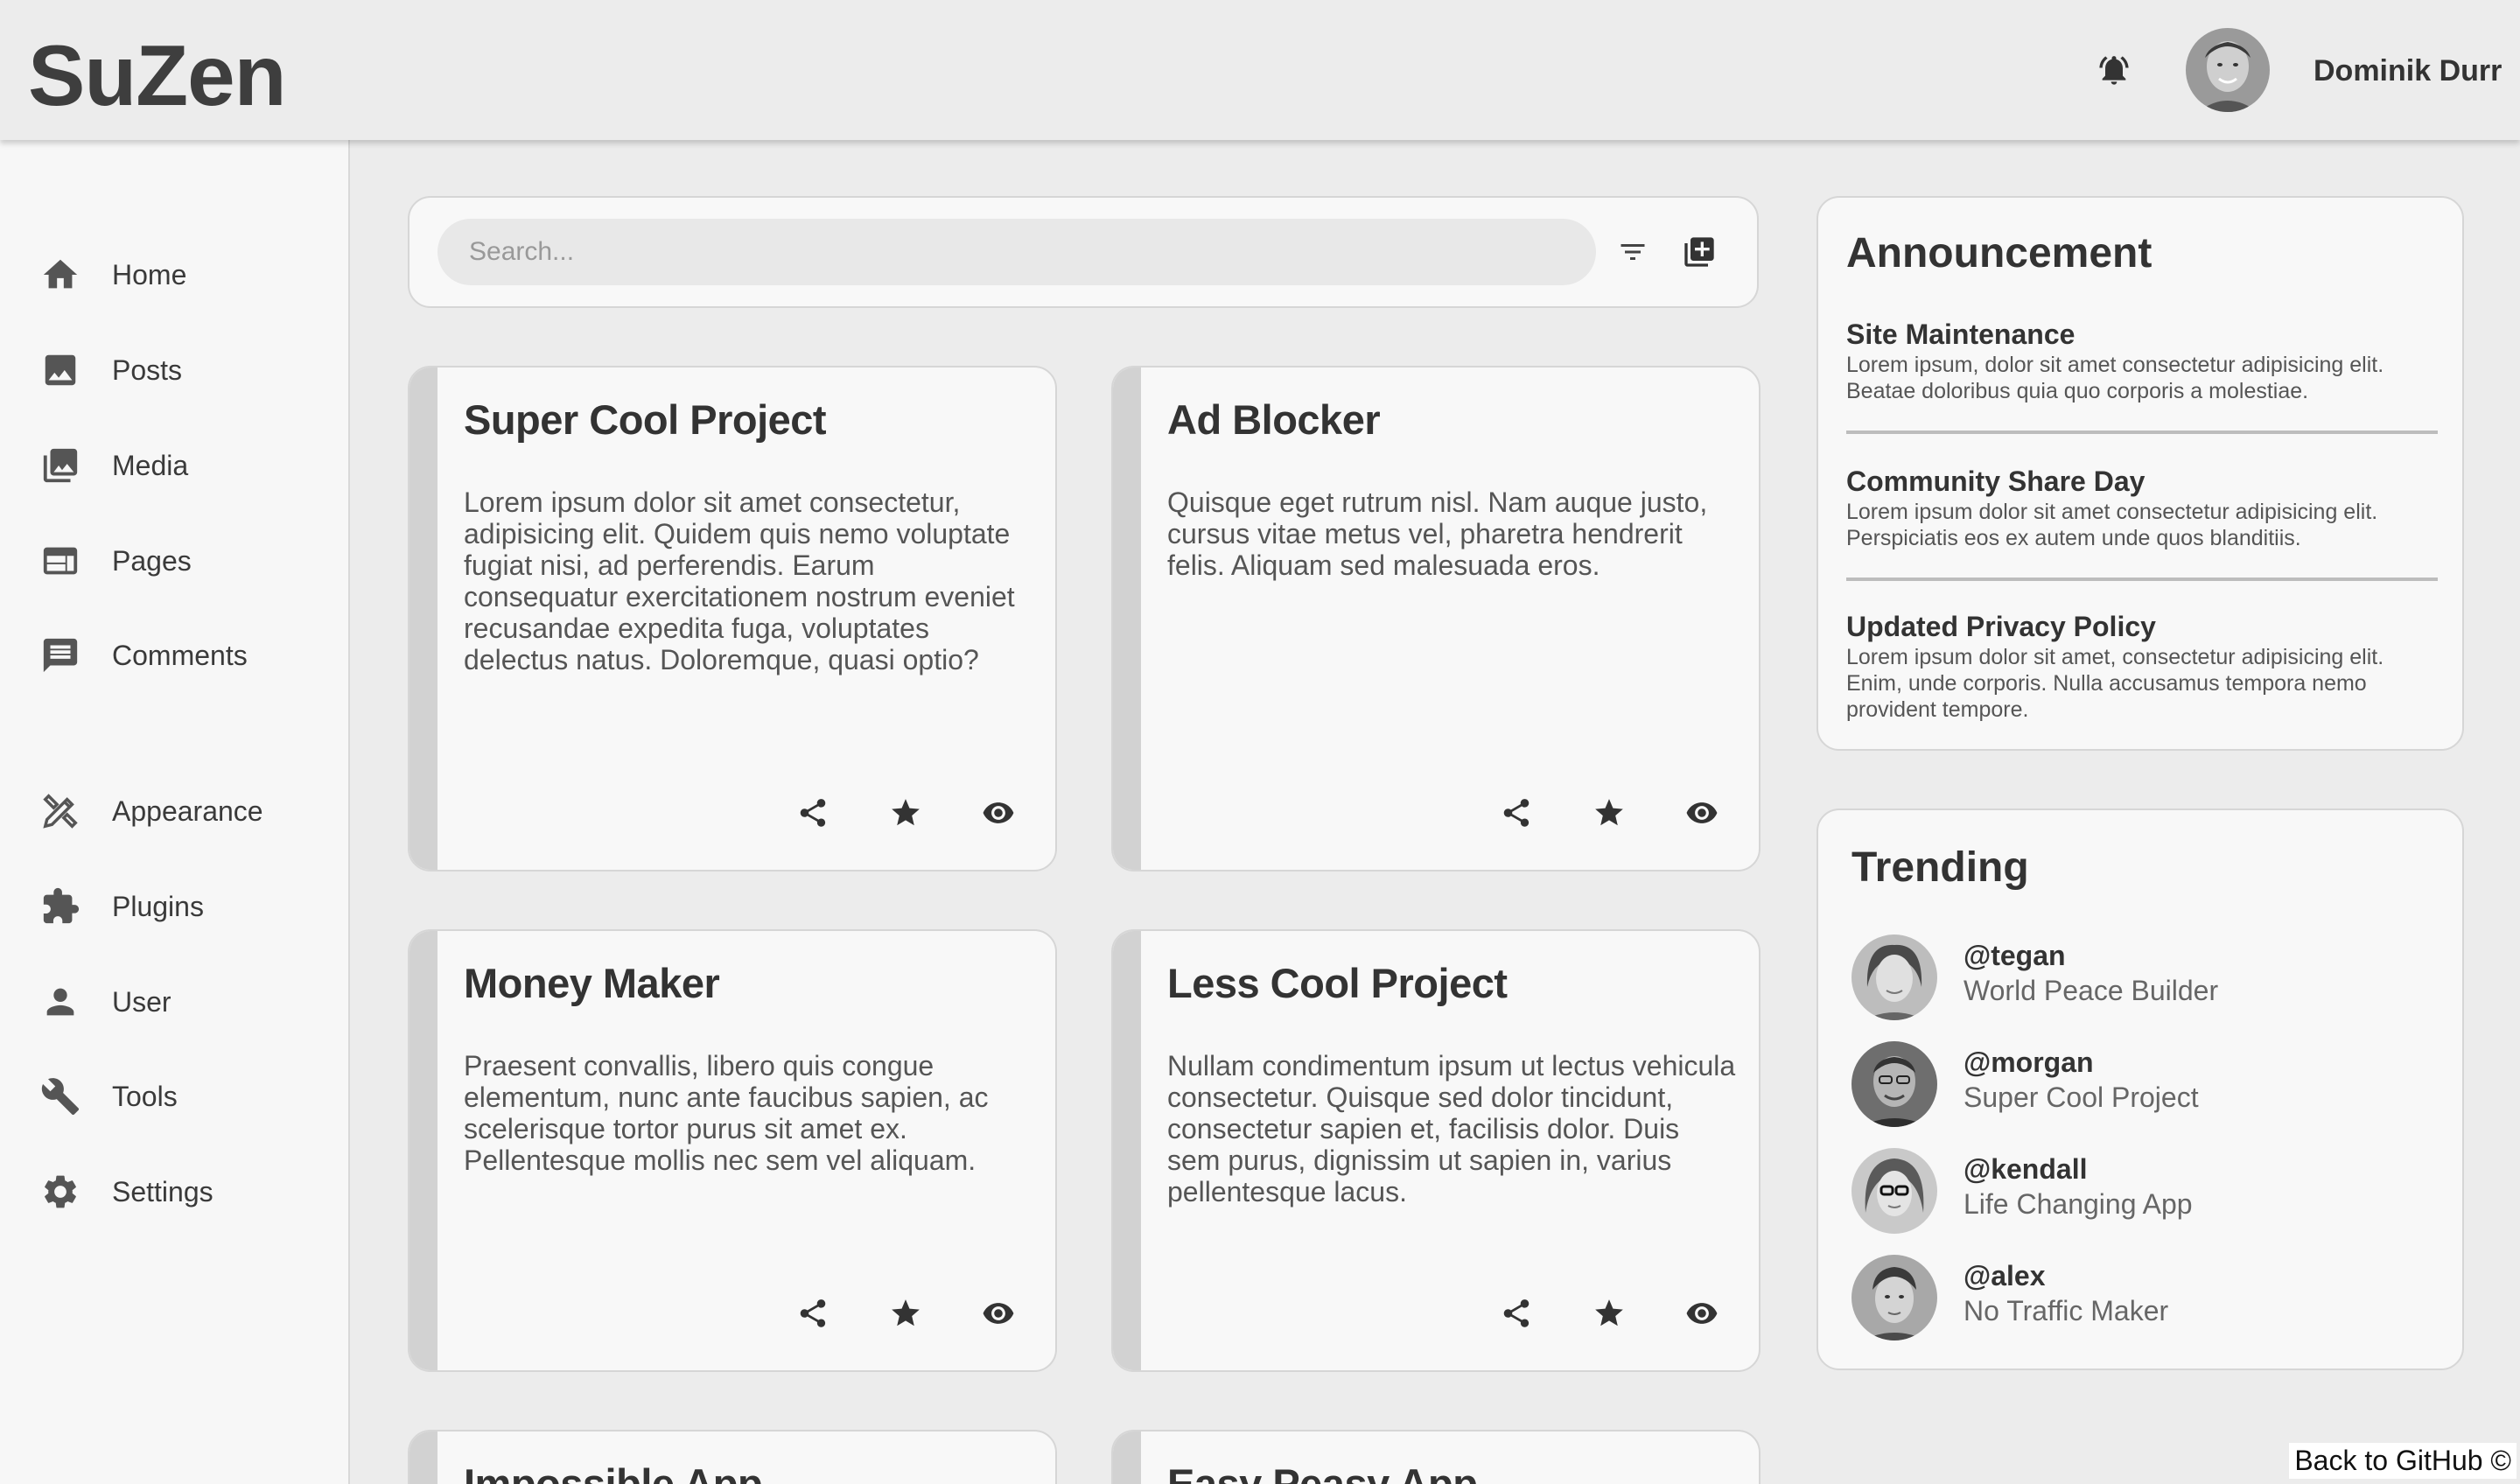 The image size is (2520, 1484). What do you see at coordinates (1337, 983) in the screenshot?
I see `project-title: Less Cool Project` at bounding box center [1337, 983].